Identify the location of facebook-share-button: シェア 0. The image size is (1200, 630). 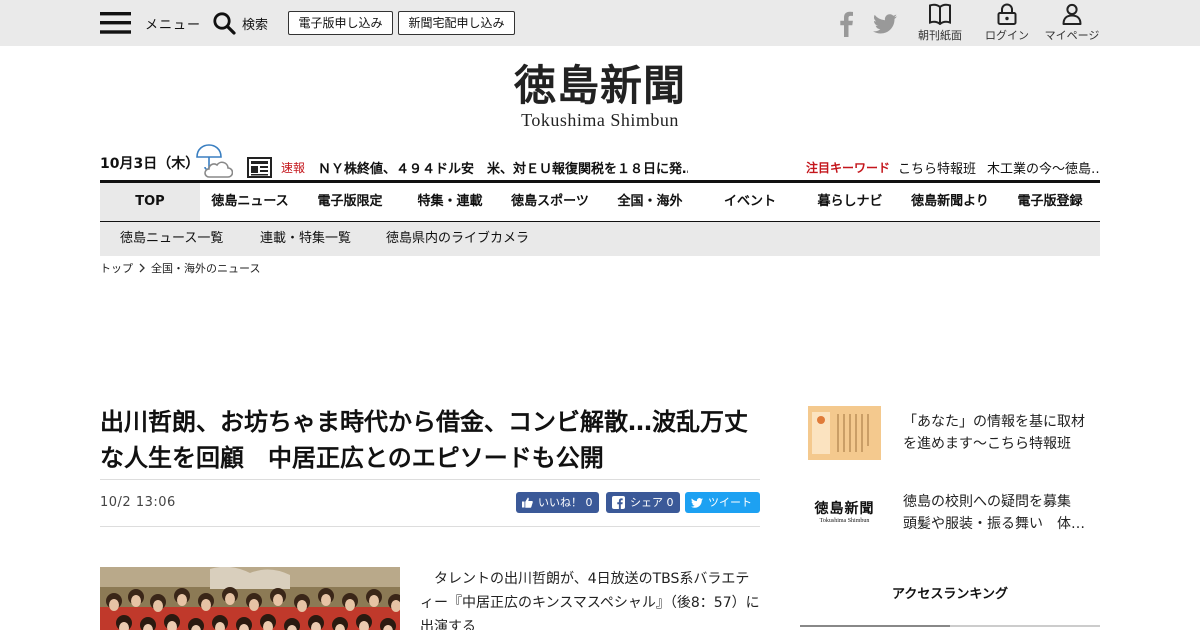
(643, 502).